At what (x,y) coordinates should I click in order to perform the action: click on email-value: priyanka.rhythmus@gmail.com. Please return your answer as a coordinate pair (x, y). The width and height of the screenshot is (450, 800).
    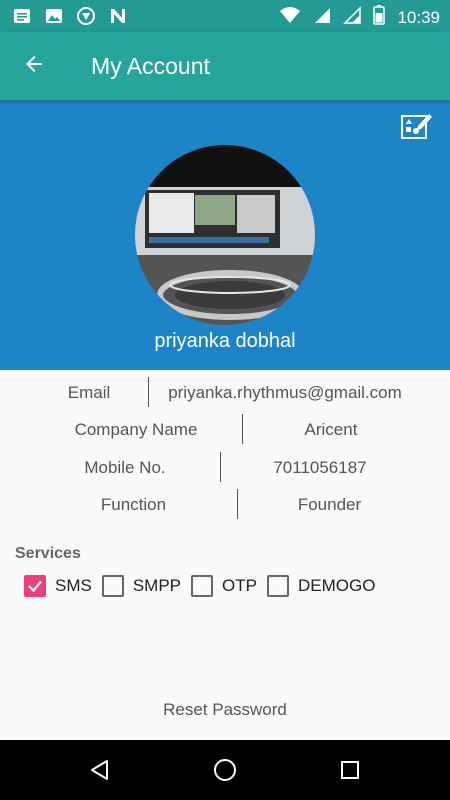
    Looking at the image, I should click on (285, 392).